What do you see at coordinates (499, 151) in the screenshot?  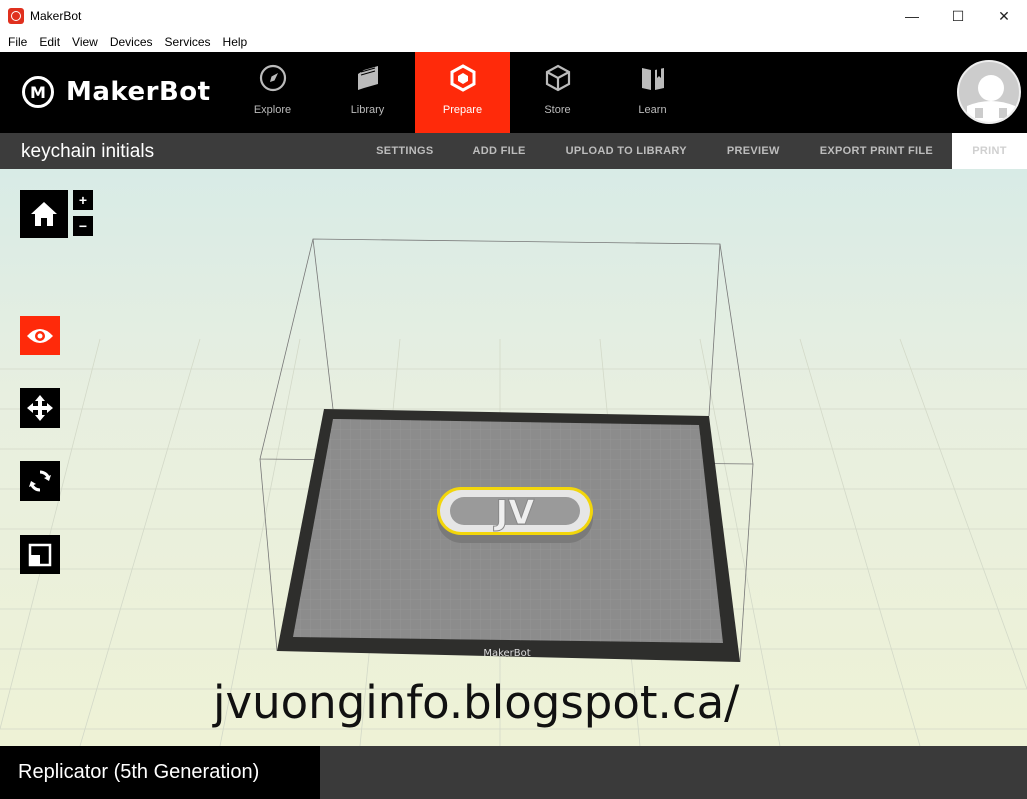 I see `add-file-button: ADD FILE` at bounding box center [499, 151].